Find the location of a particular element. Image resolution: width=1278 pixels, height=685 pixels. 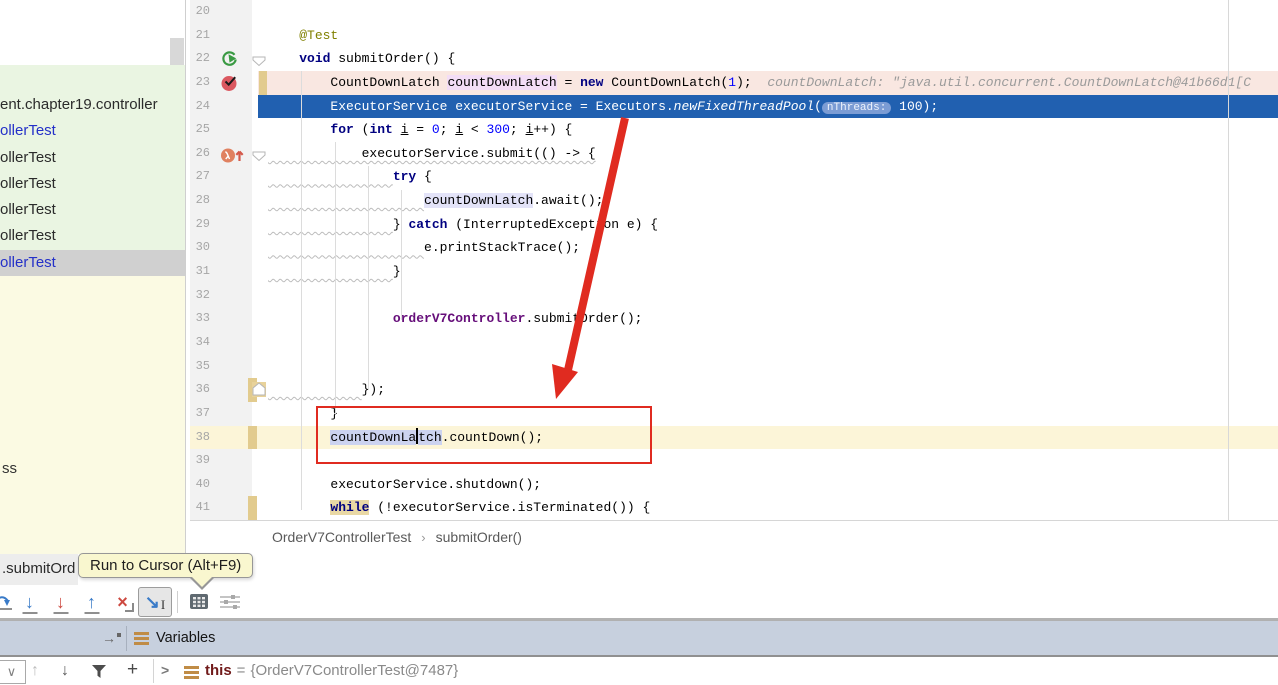

frame-down-icon: ↓ is located at coordinates (65, 670).